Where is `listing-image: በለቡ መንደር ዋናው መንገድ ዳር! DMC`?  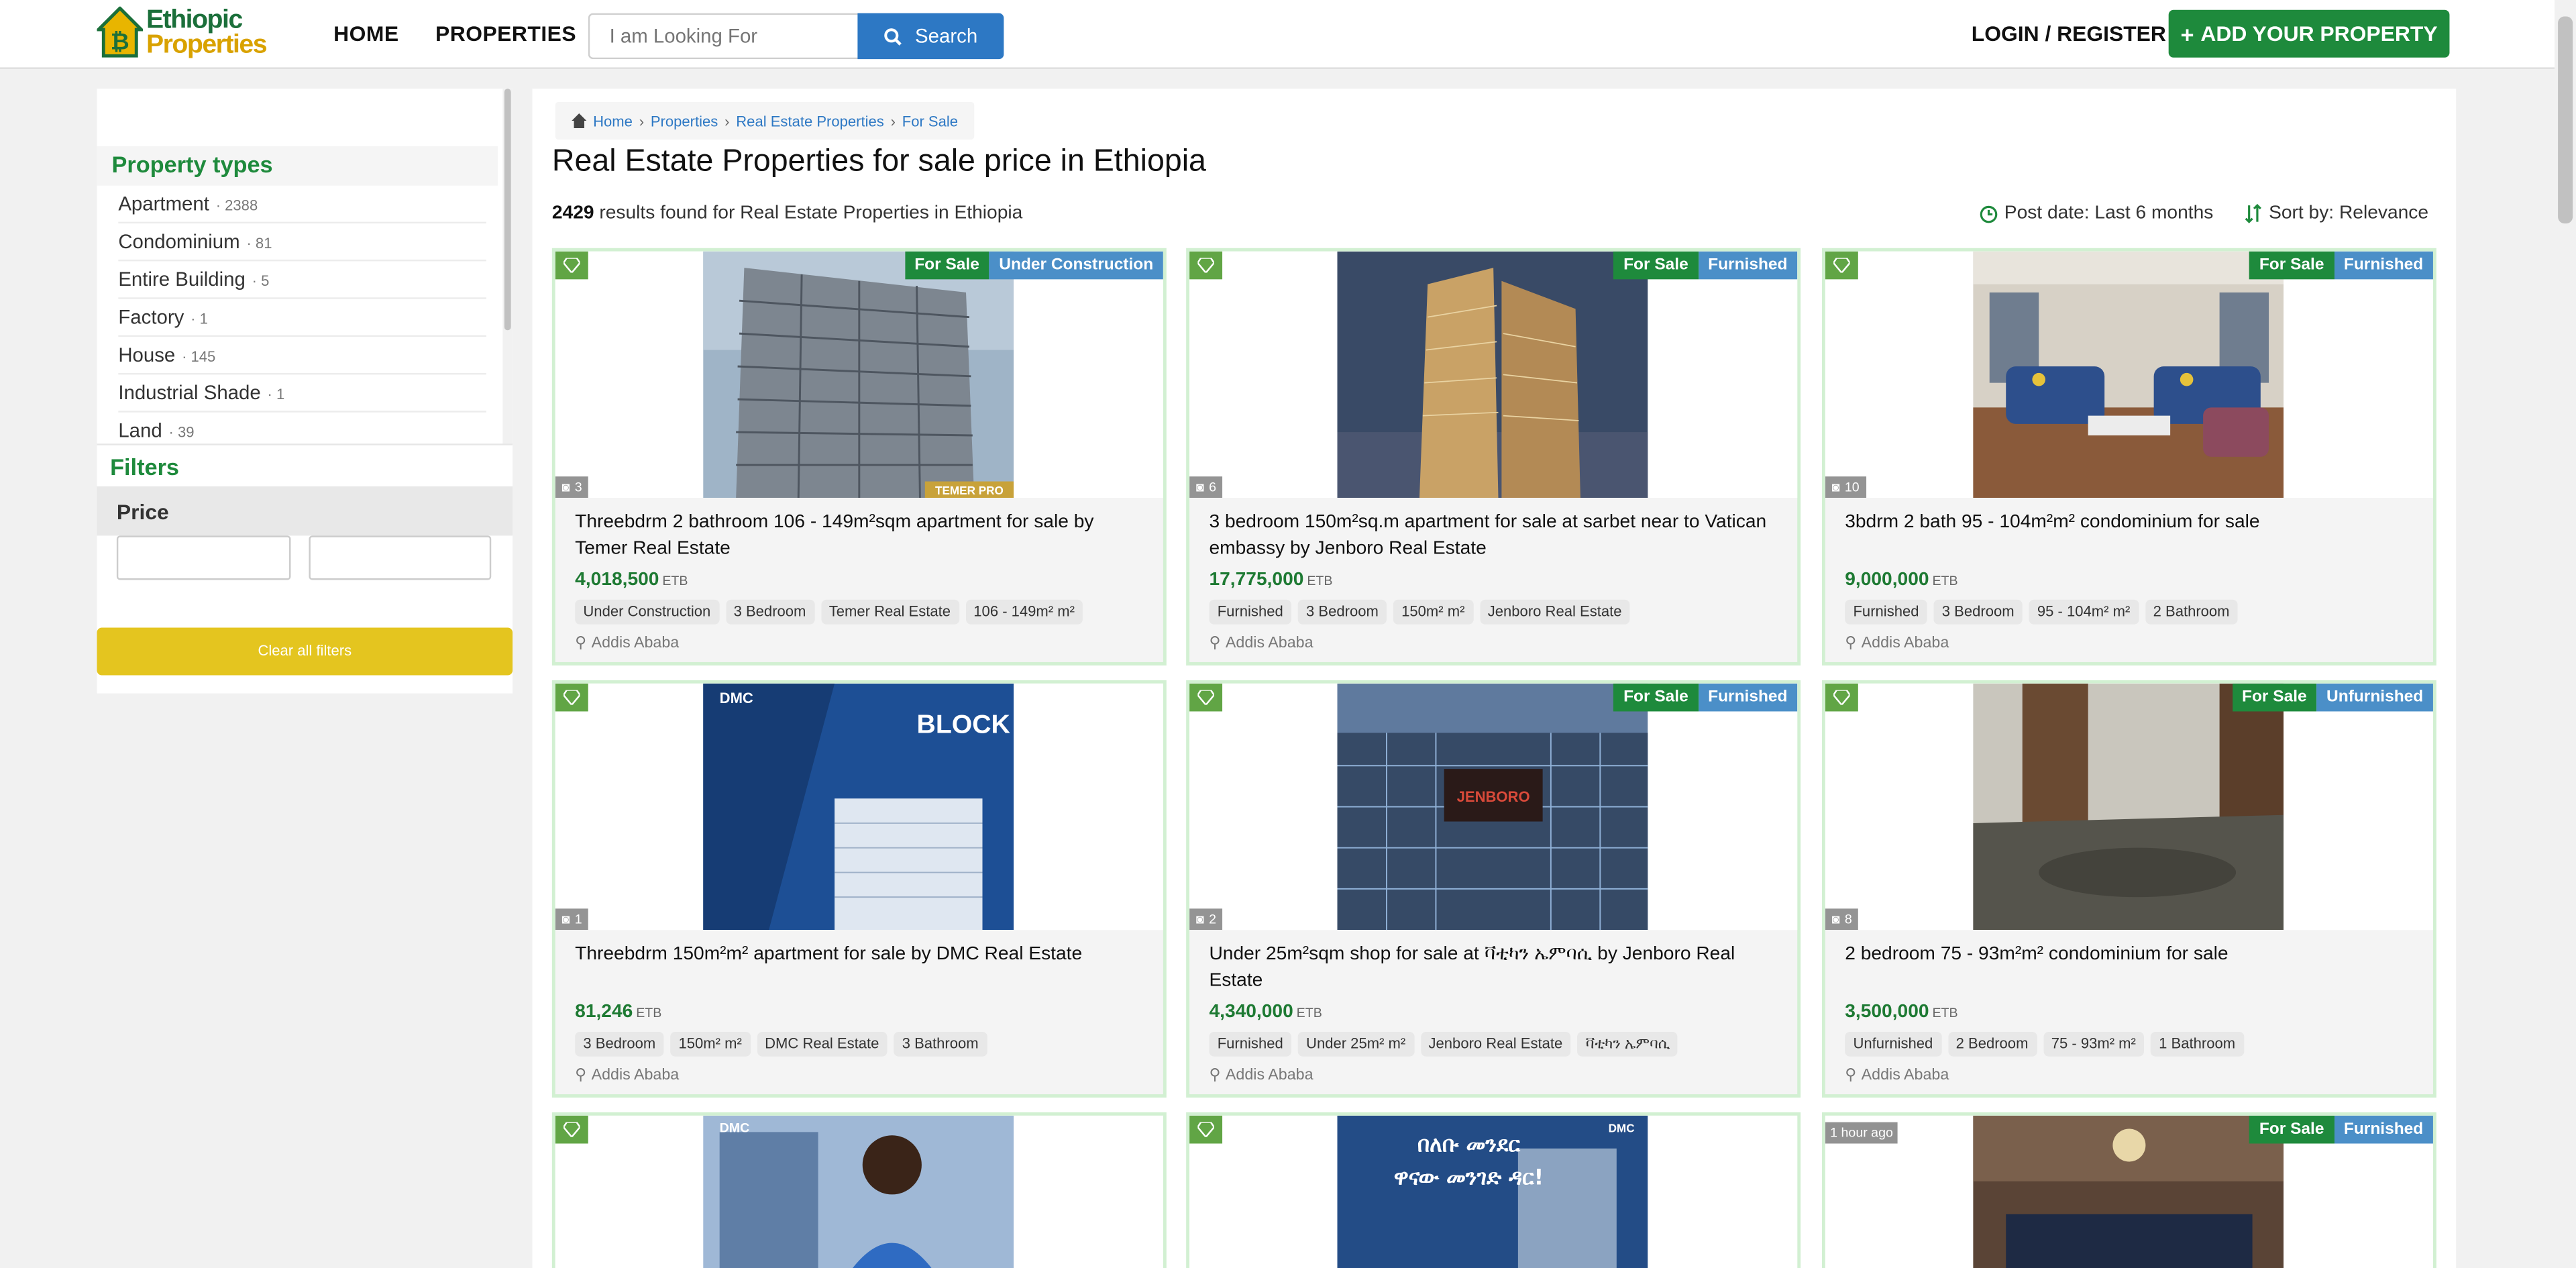
listing-image: በለቡ መንደር ዋናው መንገድ ዳር! DMC is located at coordinates (1493, 1191).